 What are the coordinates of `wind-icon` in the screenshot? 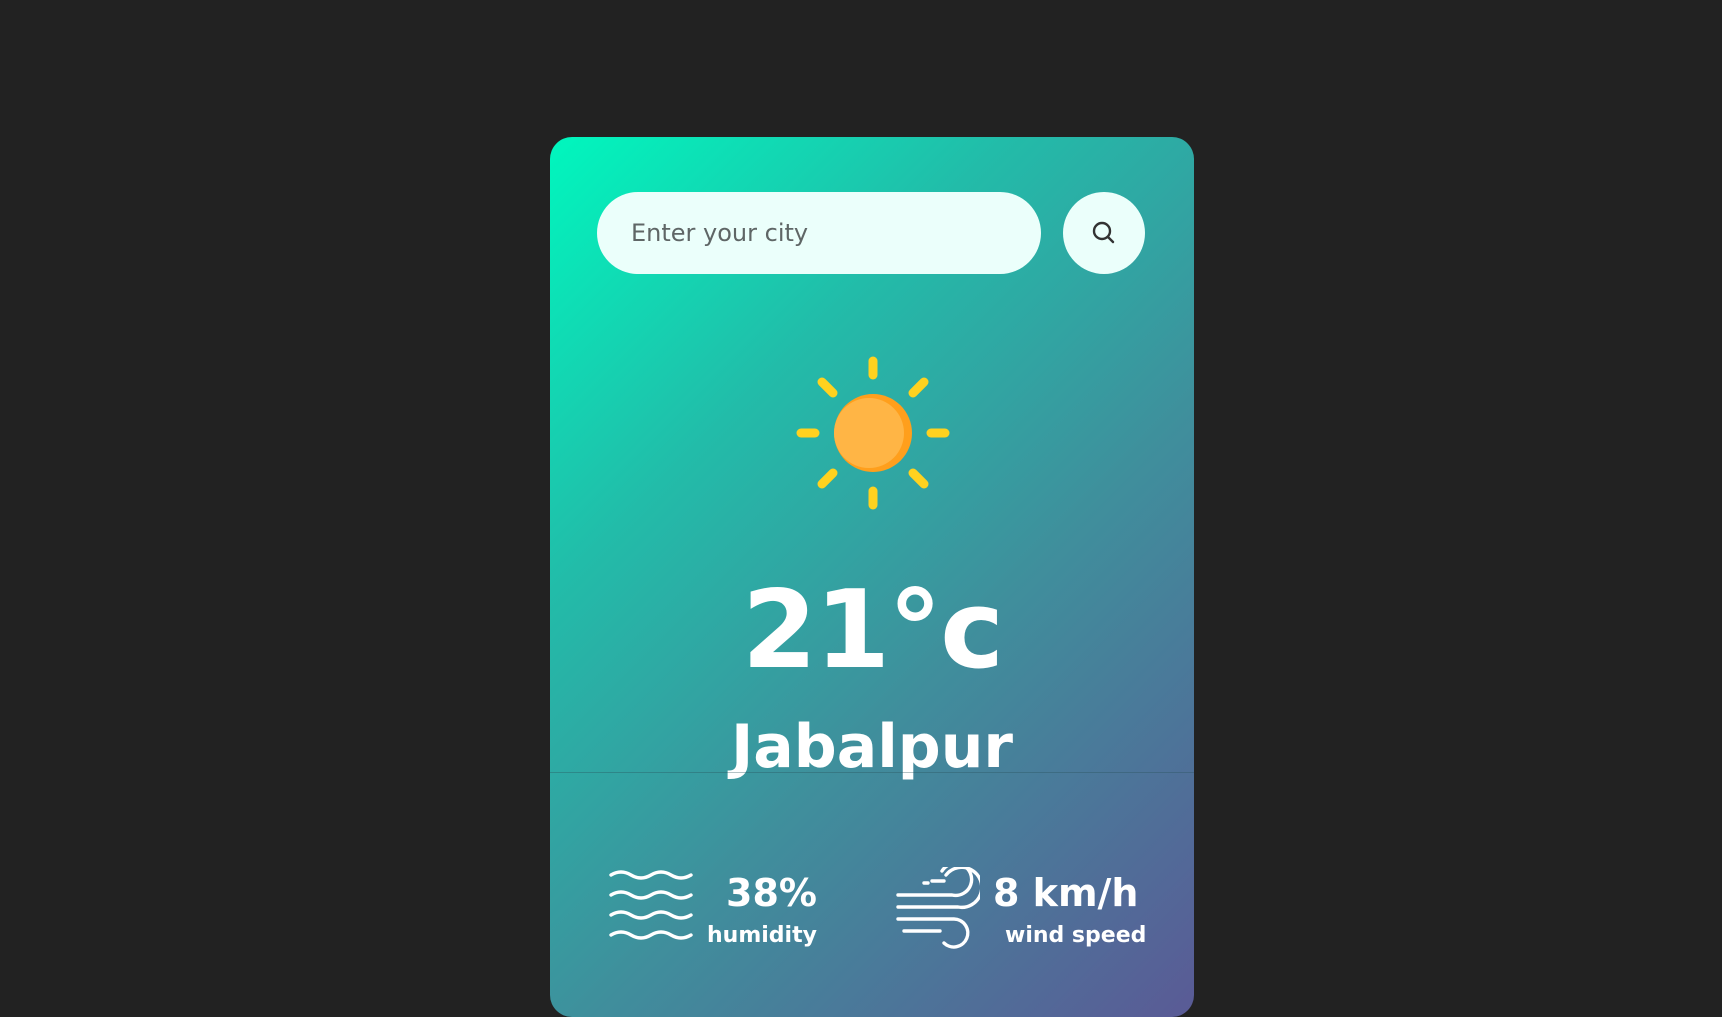 It's located at (938, 908).